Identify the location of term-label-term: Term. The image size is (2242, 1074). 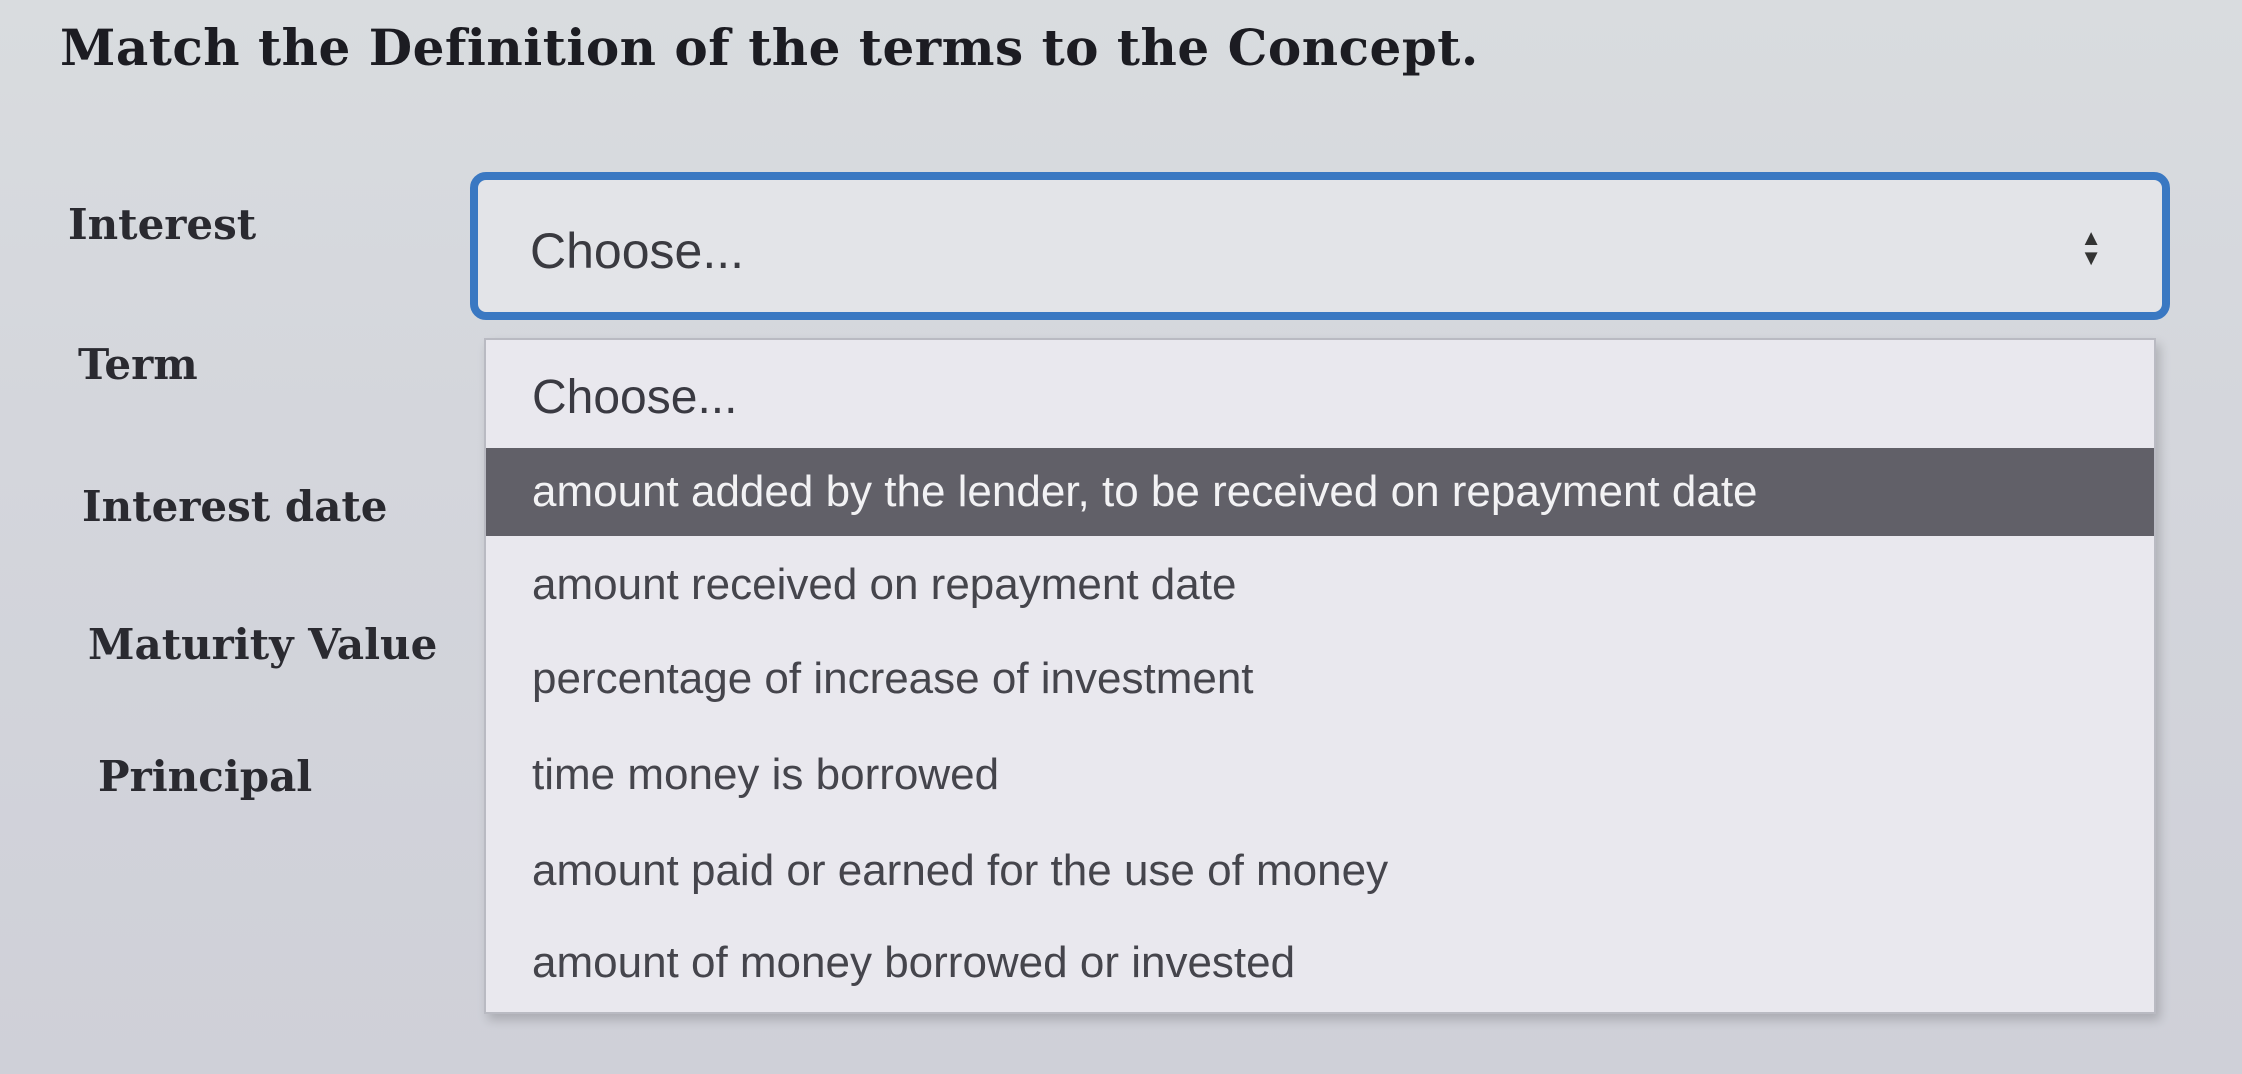
(138, 364).